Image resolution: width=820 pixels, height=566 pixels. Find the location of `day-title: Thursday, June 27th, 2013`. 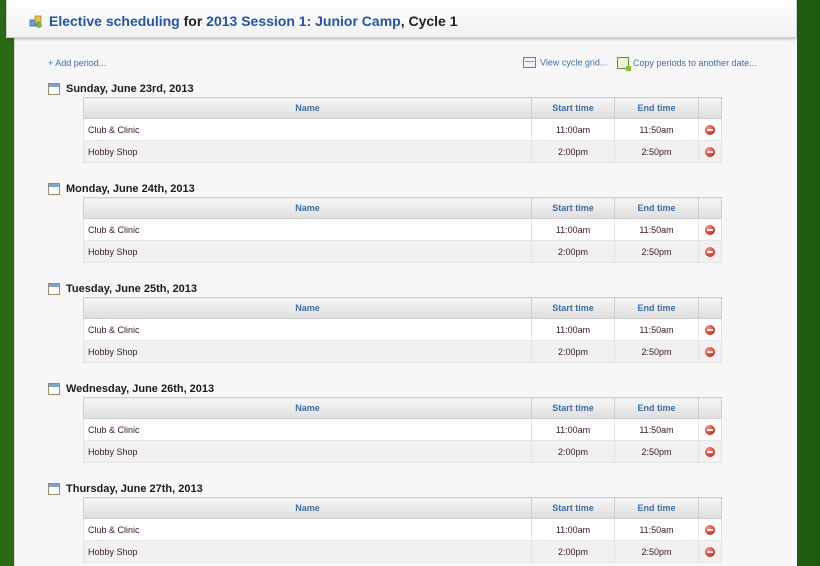

day-title: Thursday, June 27th, 2013 is located at coordinates (134, 488).